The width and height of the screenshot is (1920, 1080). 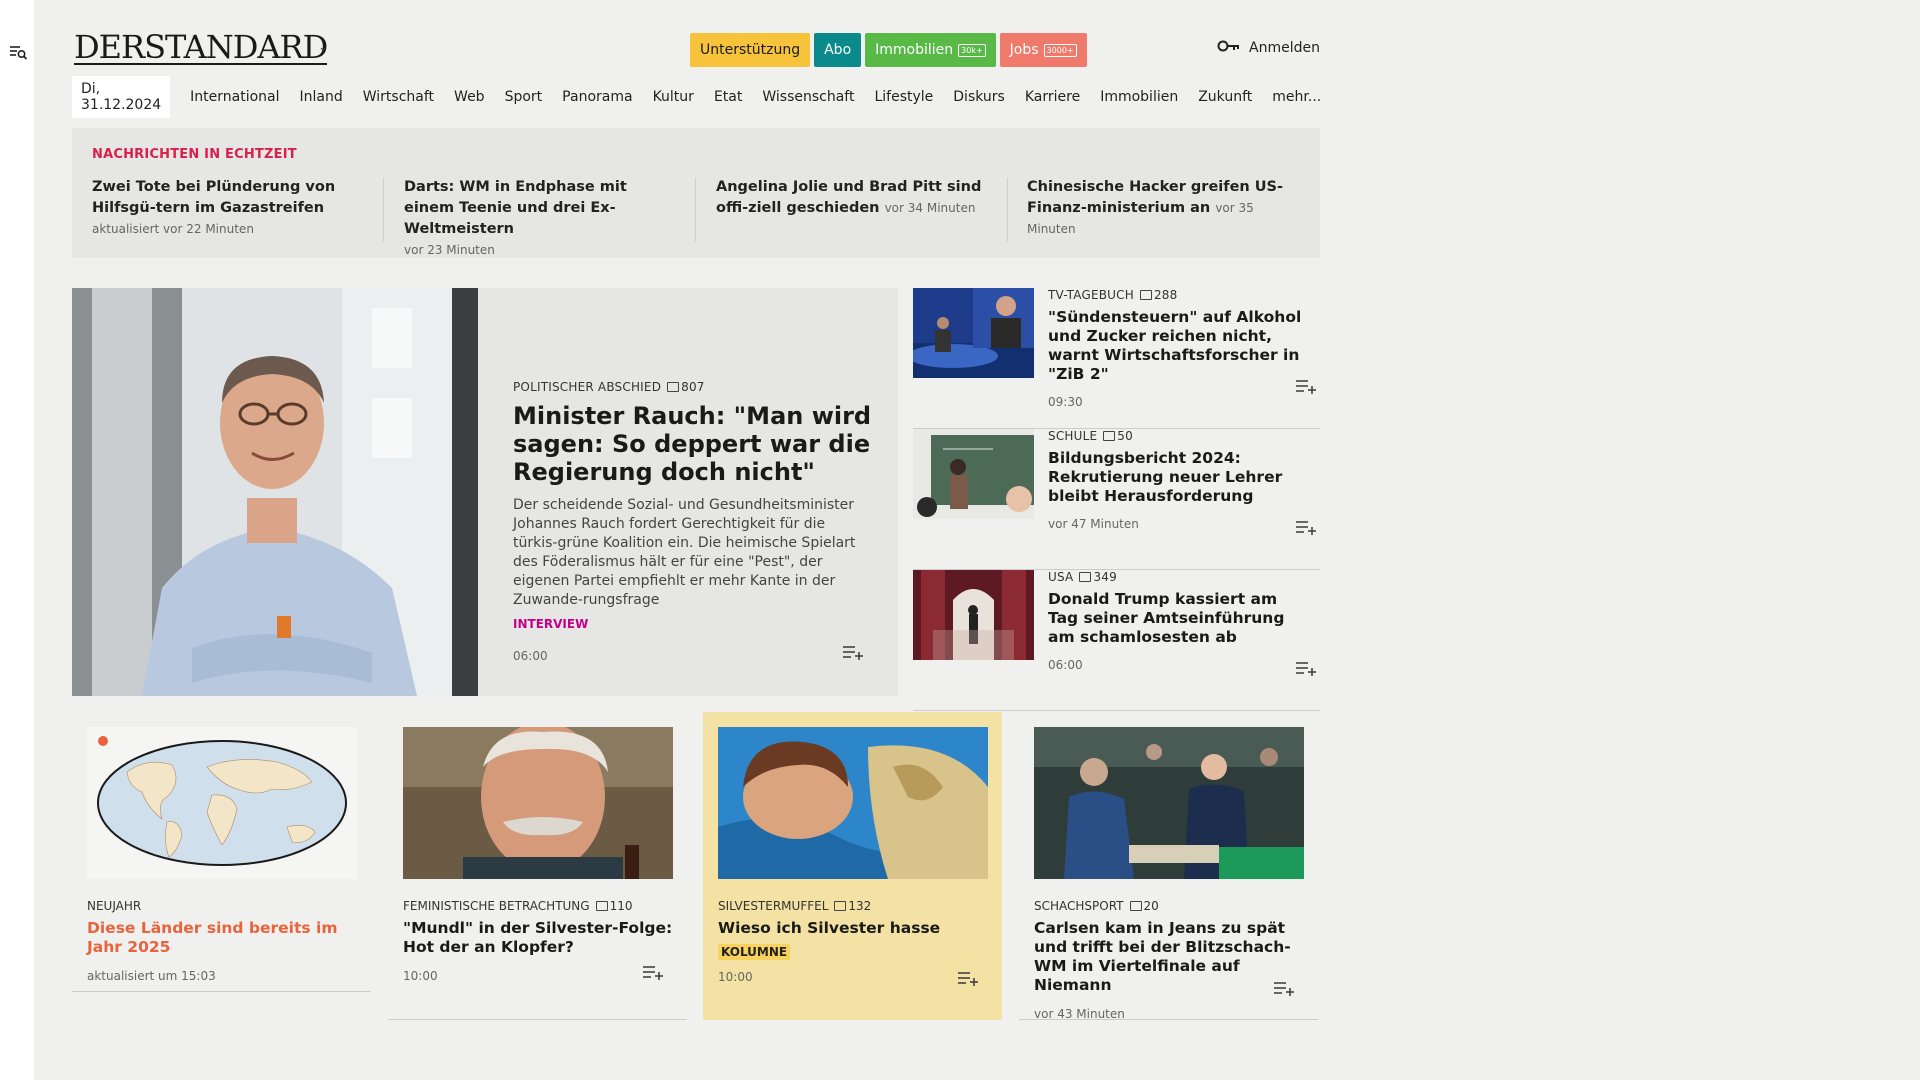 I want to click on article-title: Diese Länder sind bereits im Jahr 2025, so click(x=222, y=938).